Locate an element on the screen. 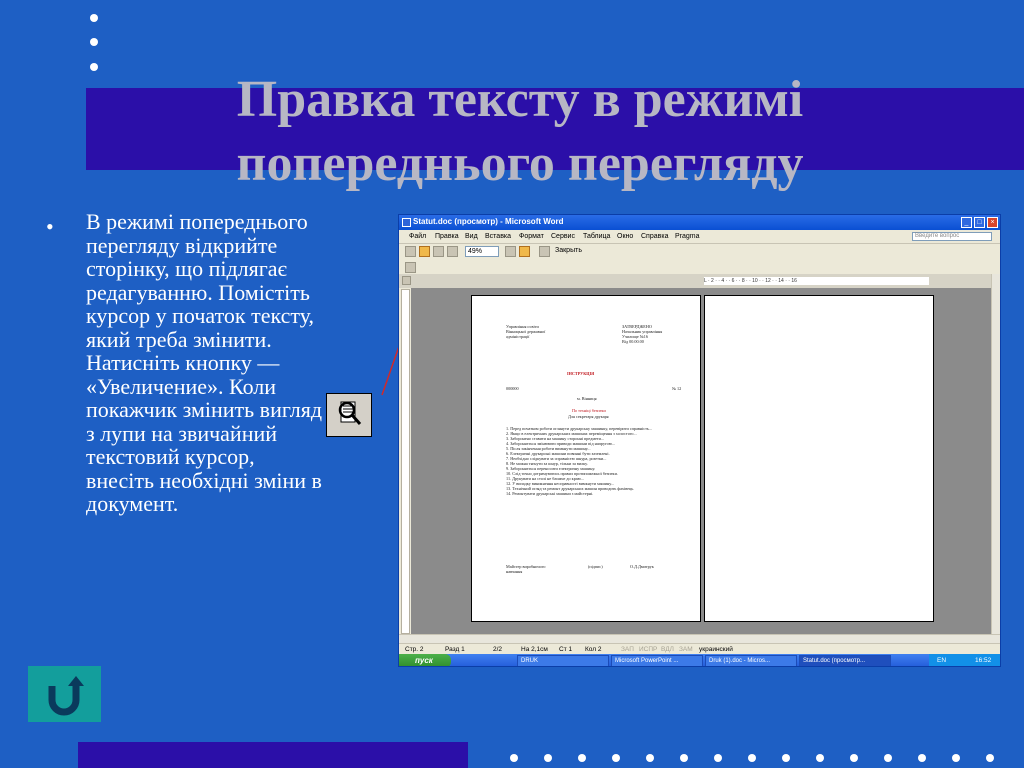 The width and height of the screenshot is (1024, 768). vertical-ruler is located at coordinates (405, 461).